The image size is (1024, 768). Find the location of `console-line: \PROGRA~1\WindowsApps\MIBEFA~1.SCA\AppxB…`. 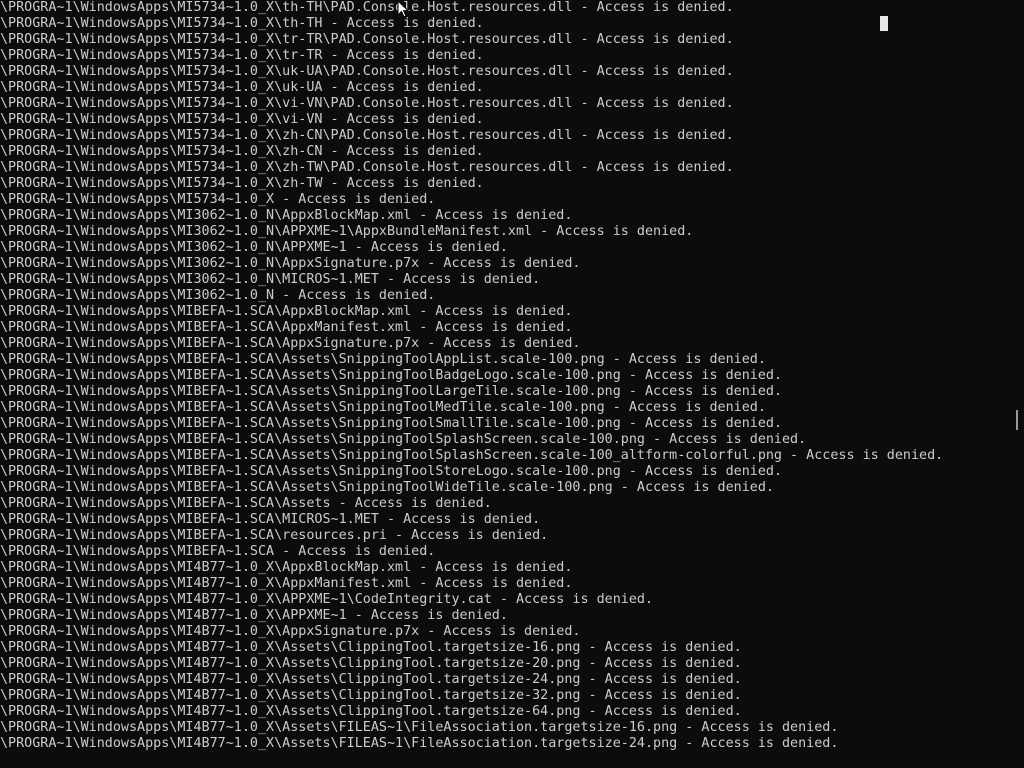

console-line: \PROGRA~1\WindowsApps\MIBEFA~1.SCA\AppxB… is located at coordinates (286, 311).